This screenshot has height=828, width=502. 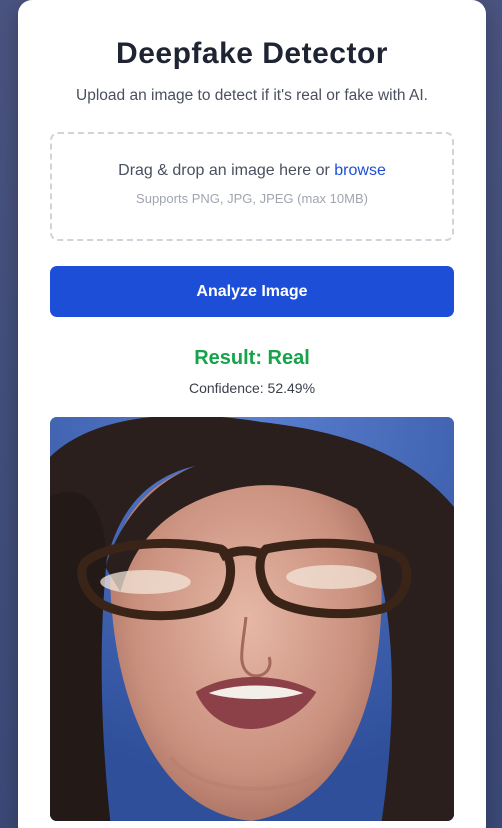 What do you see at coordinates (252, 53) in the screenshot?
I see `page-title: Deepfake Detector` at bounding box center [252, 53].